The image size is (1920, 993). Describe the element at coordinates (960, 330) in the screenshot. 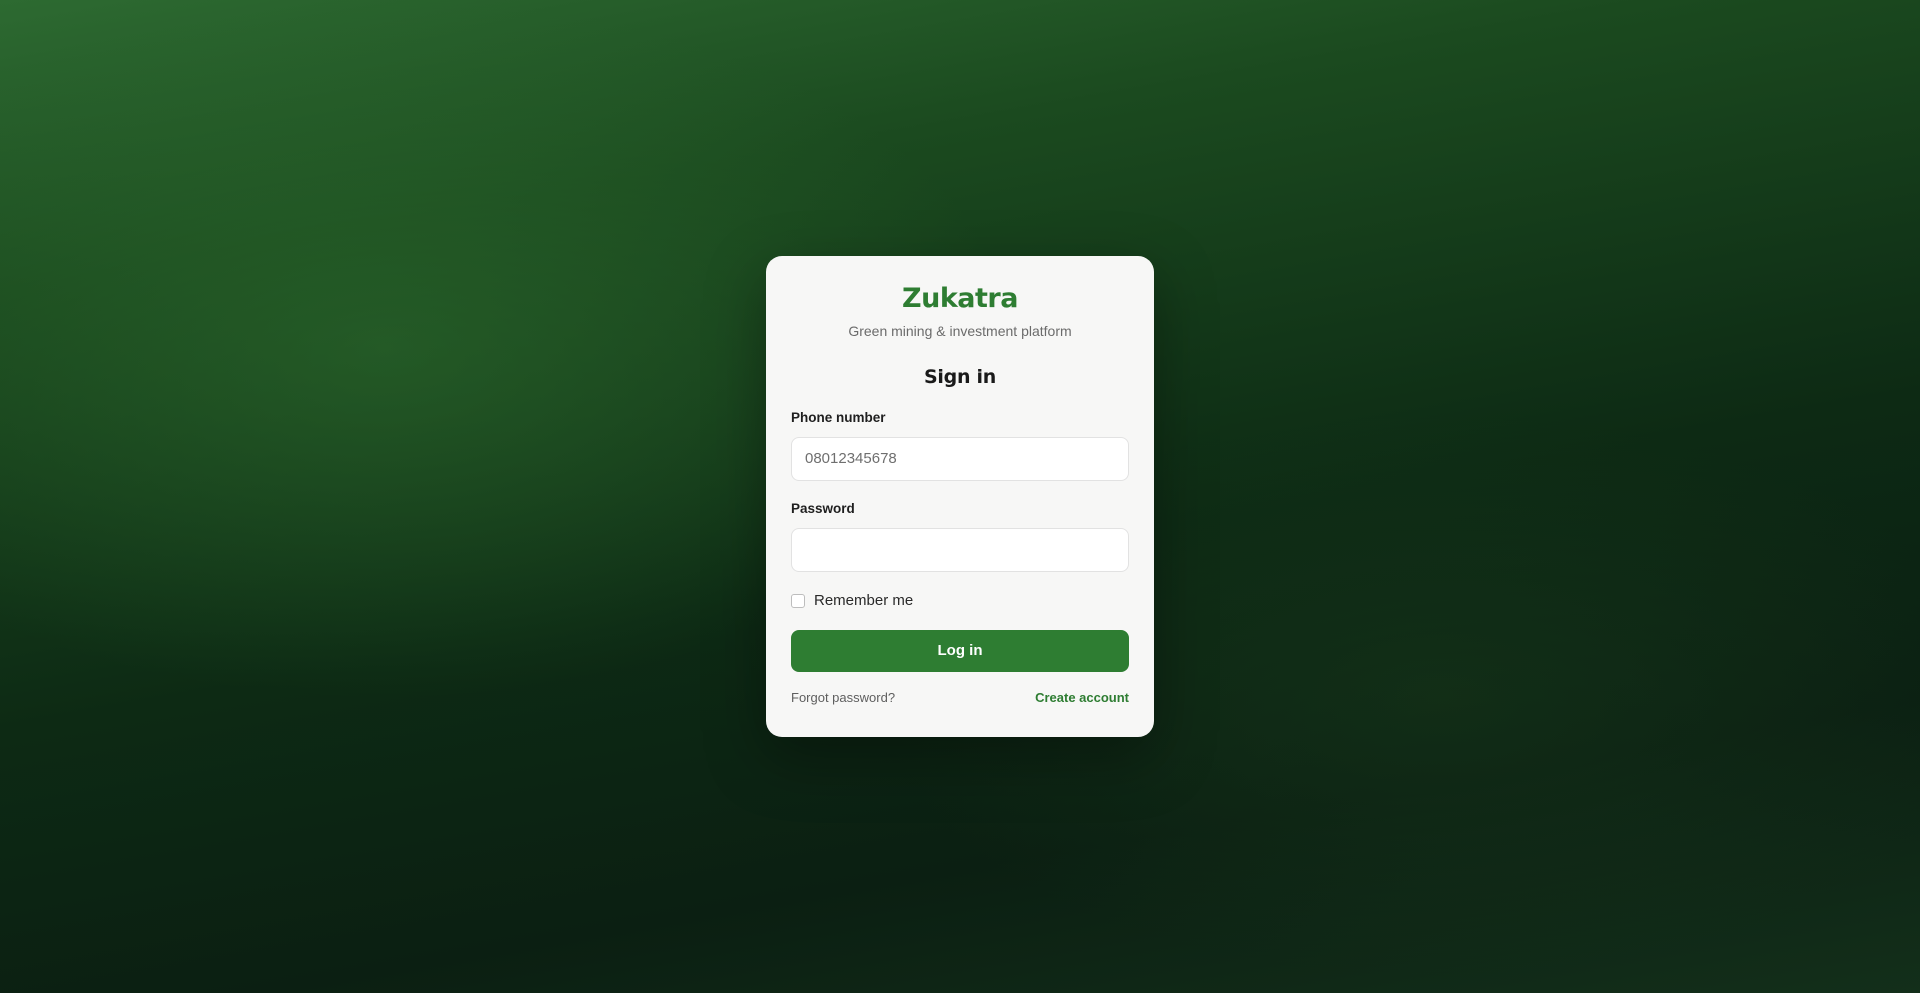

I see `brand-tagline: Green mining & investment platform` at that location.